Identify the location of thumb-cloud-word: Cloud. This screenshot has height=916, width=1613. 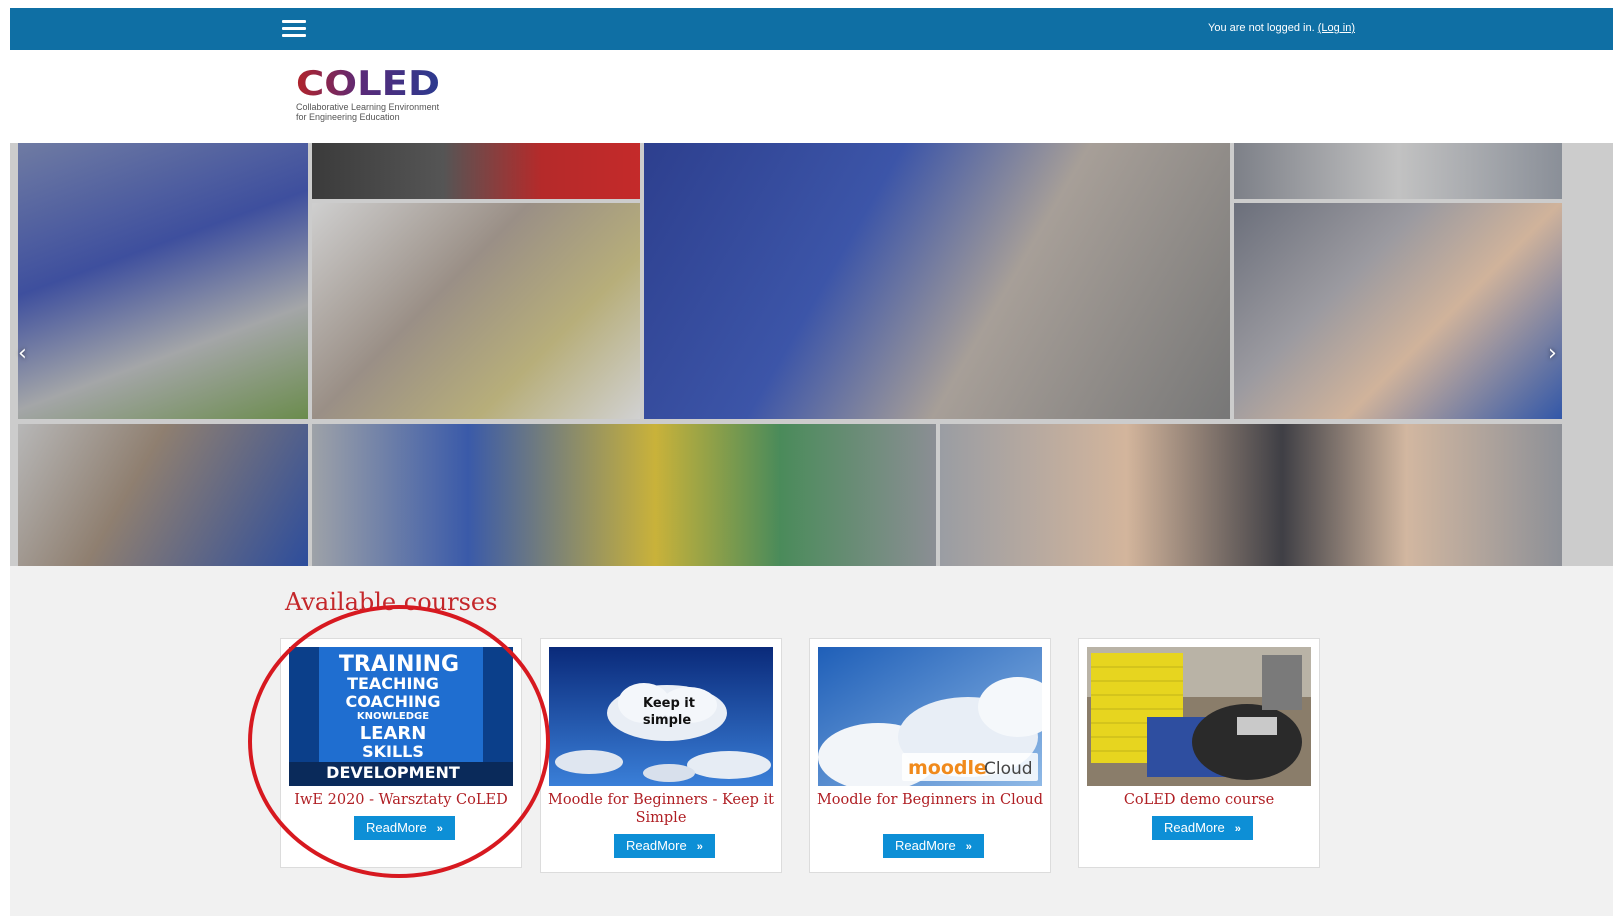
(1008, 769).